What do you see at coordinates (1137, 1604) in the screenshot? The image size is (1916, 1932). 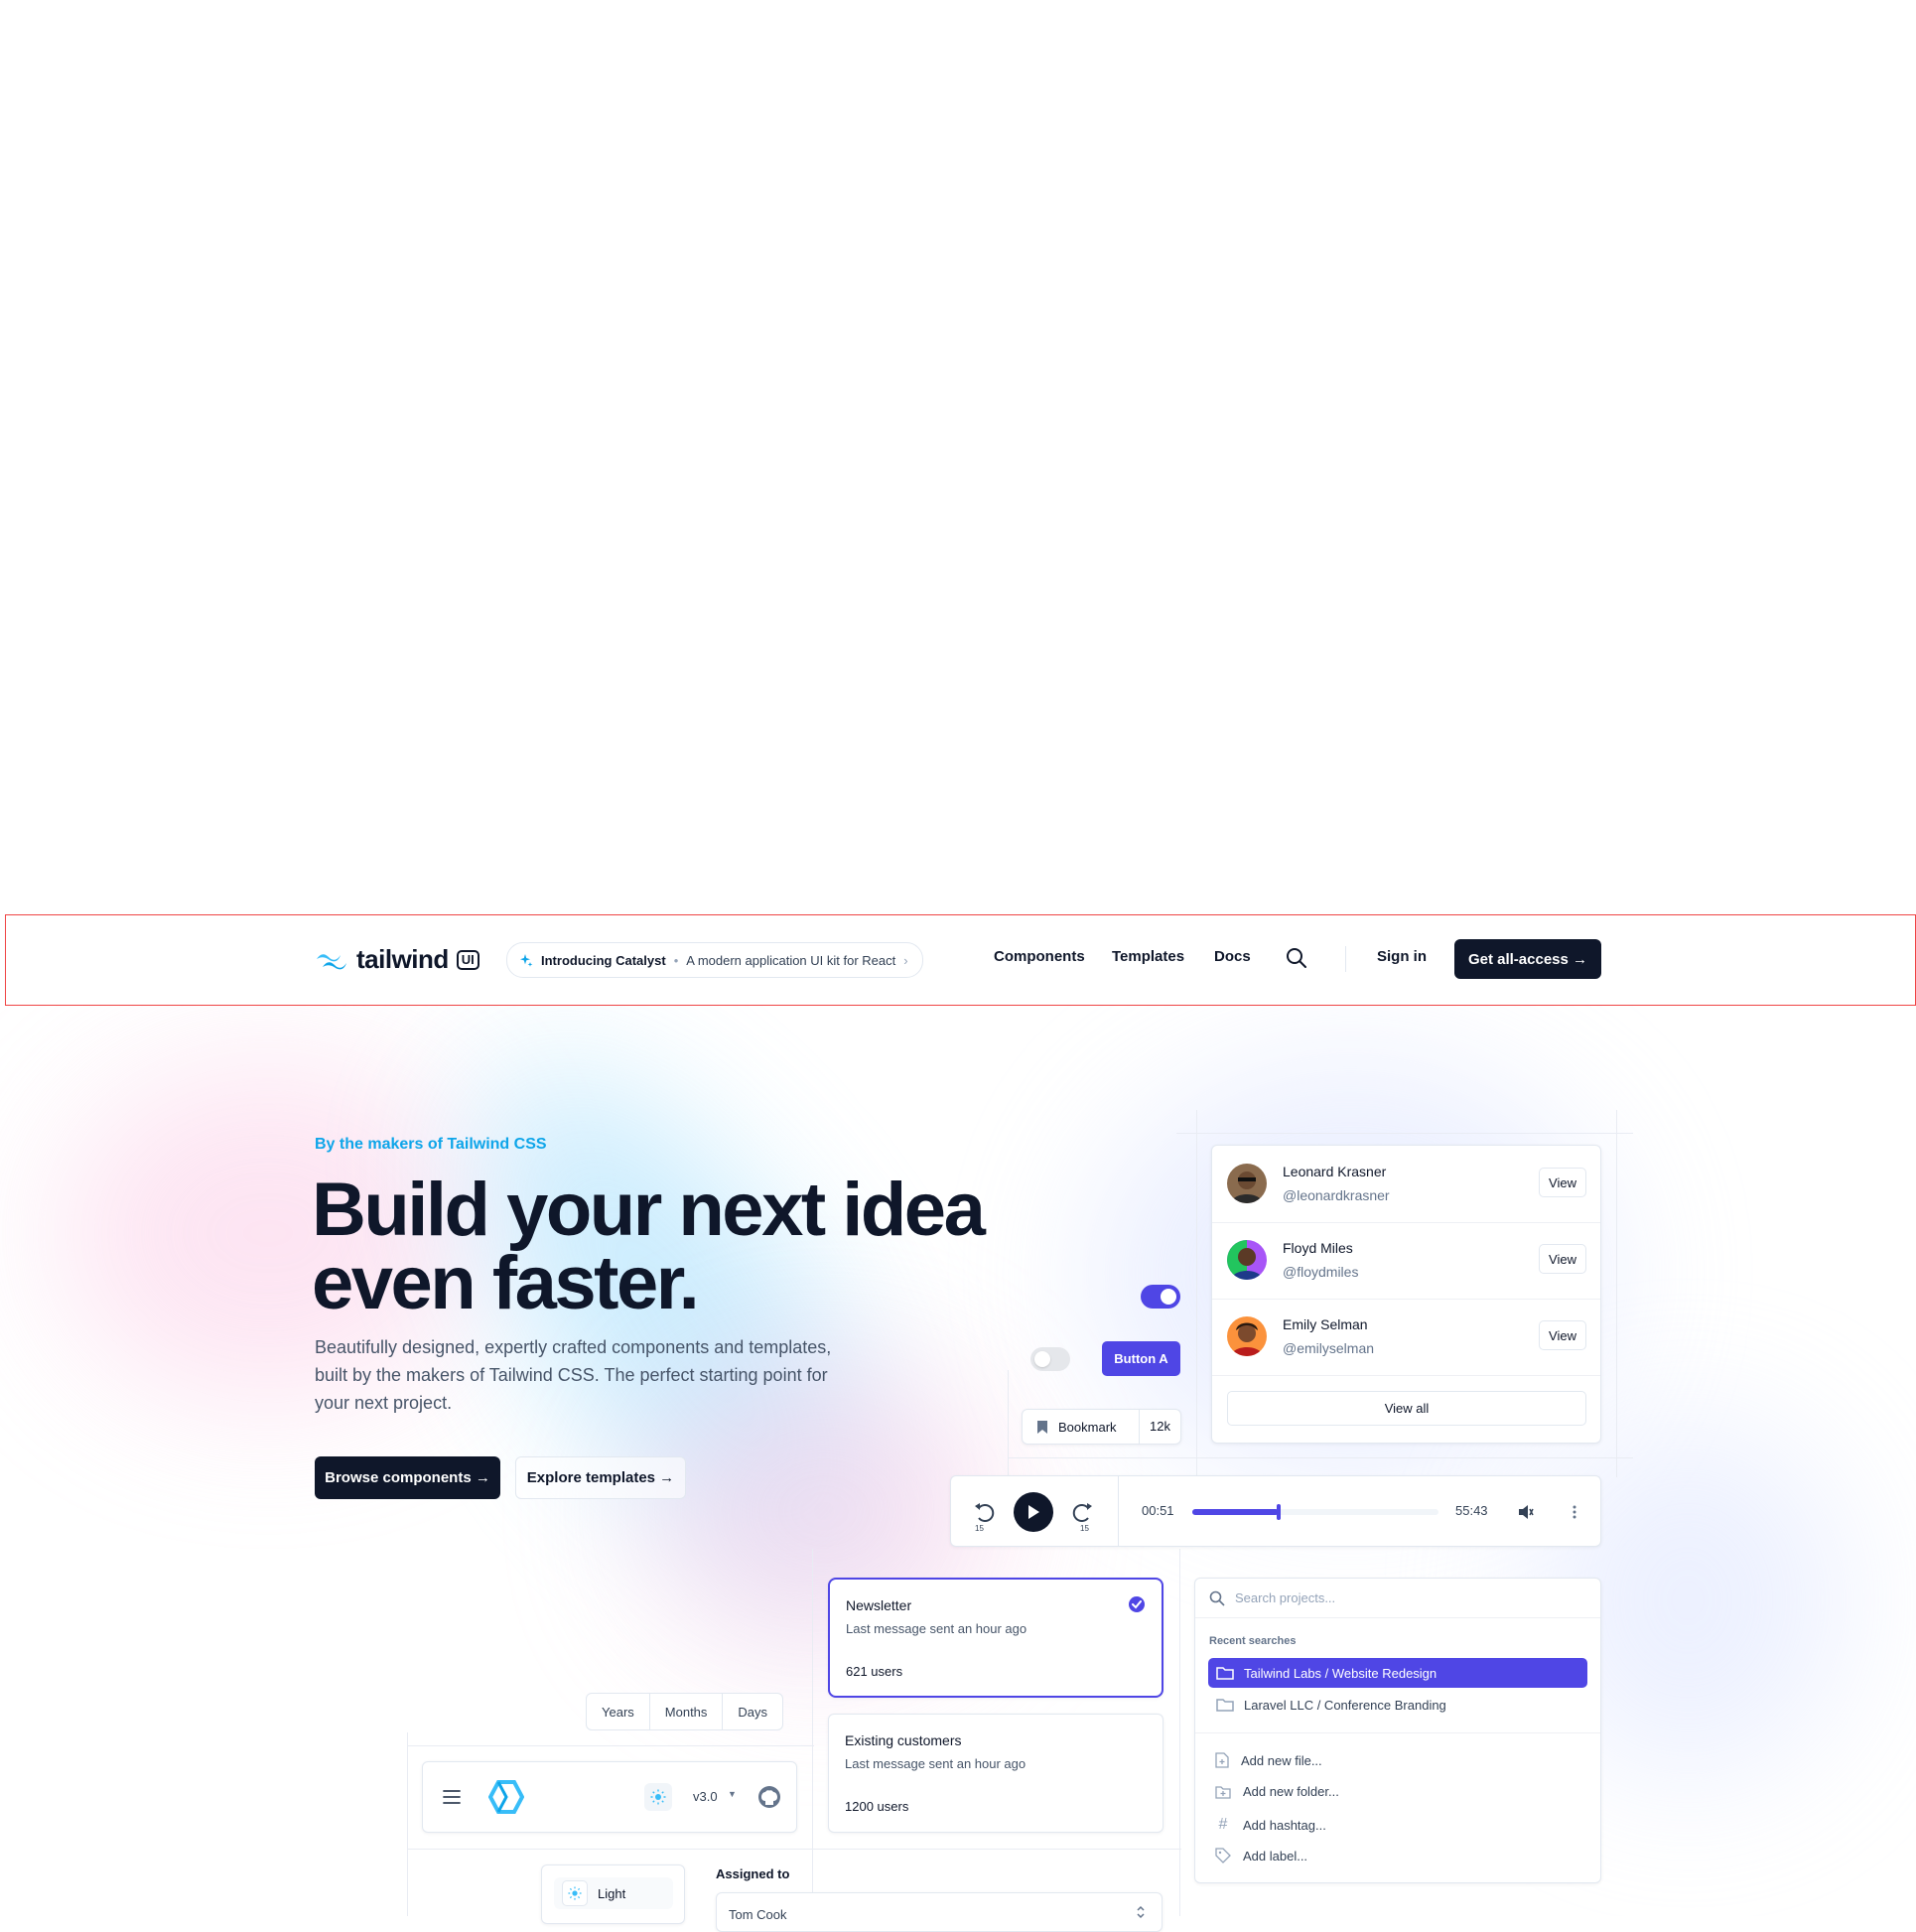 I see `check-circle-icon` at bounding box center [1137, 1604].